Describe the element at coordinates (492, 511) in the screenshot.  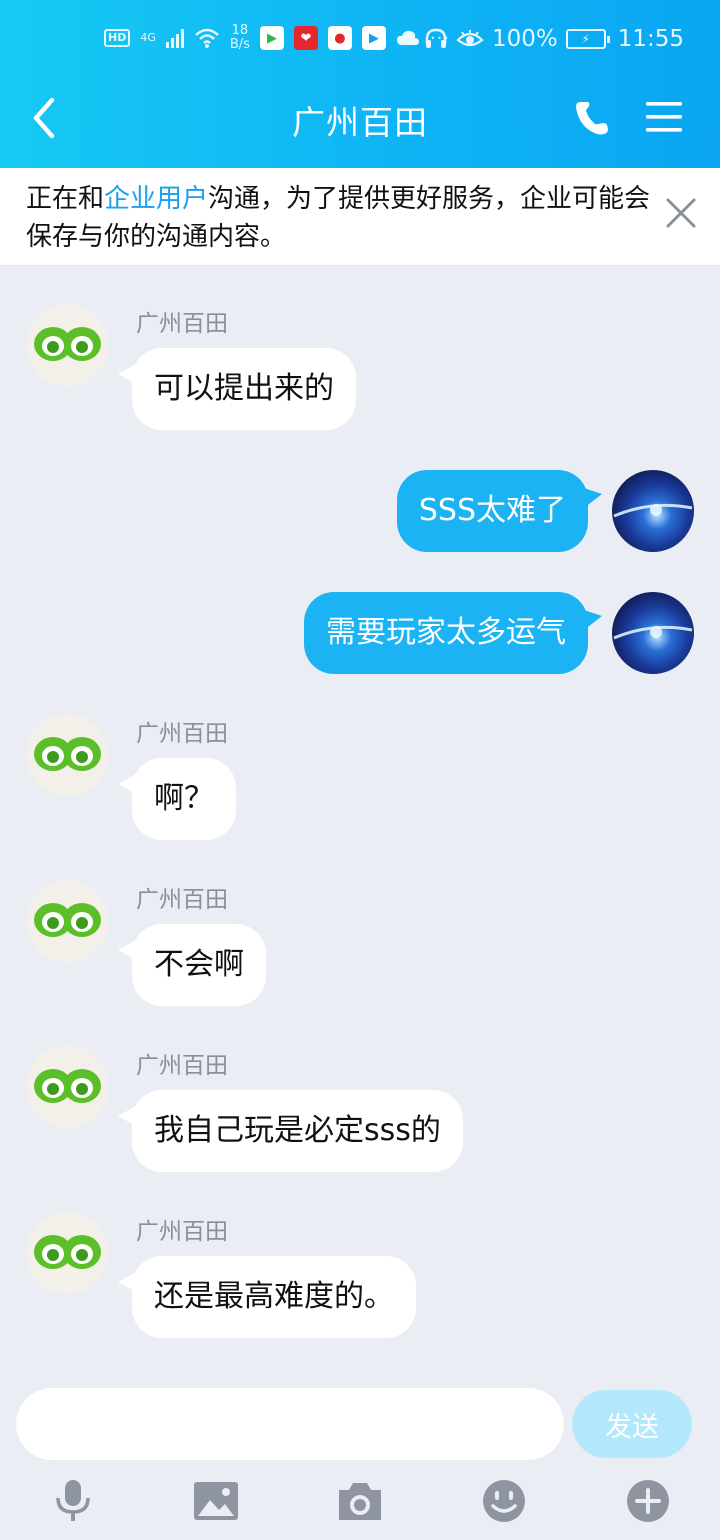
I see `message-bubble-outgoing: SSS太难了` at that location.